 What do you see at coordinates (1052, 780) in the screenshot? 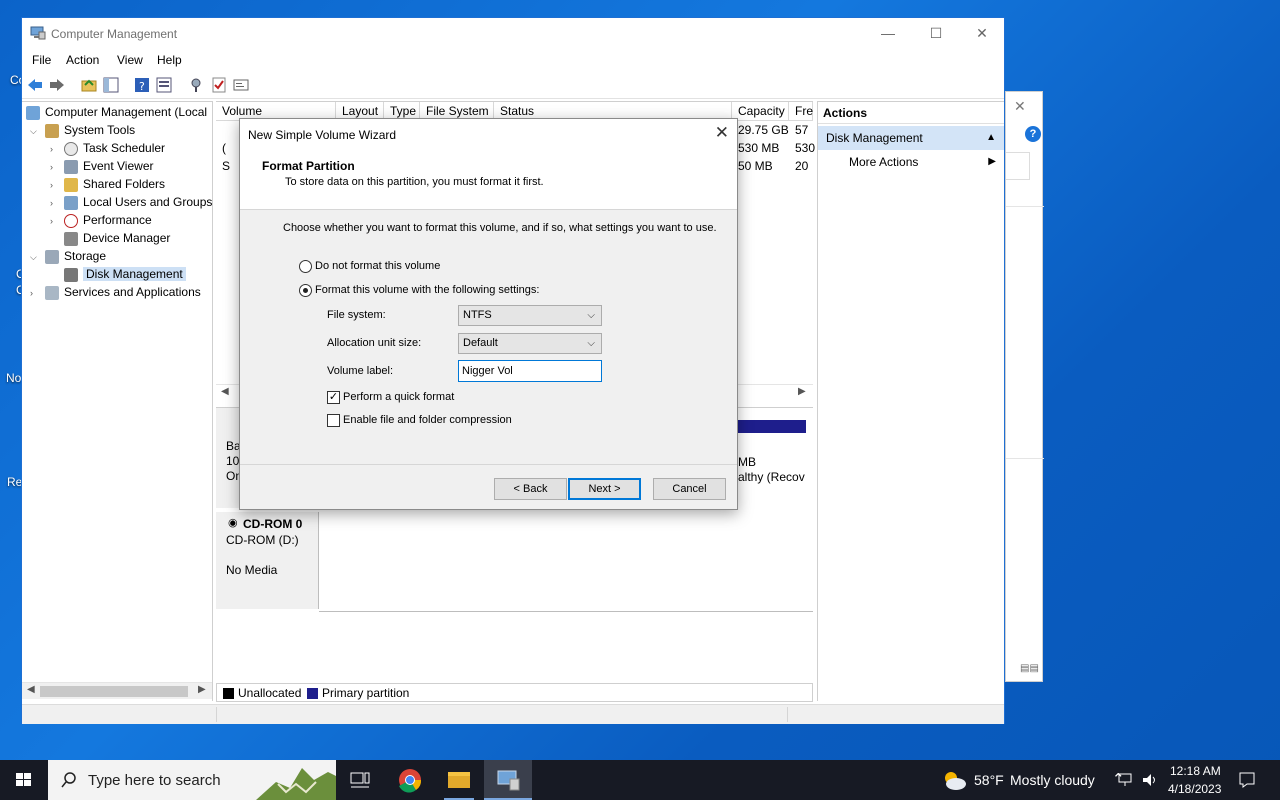
I see `weather-condition: Mostly cloudy` at bounding box center [1052, 780].